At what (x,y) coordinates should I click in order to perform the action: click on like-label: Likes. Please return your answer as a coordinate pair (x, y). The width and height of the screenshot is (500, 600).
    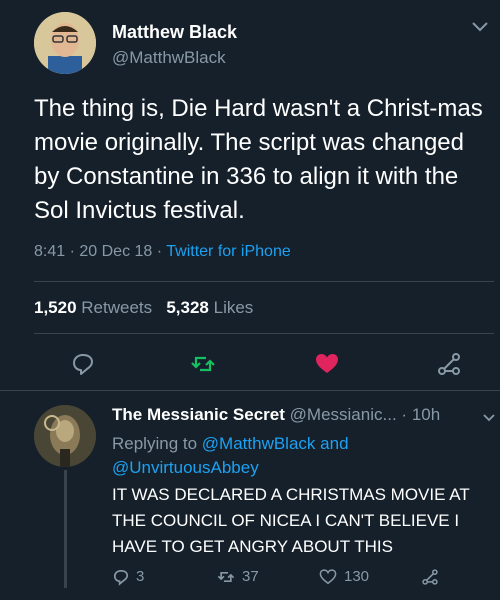
    Looking at the image, I should click on (233, 307).